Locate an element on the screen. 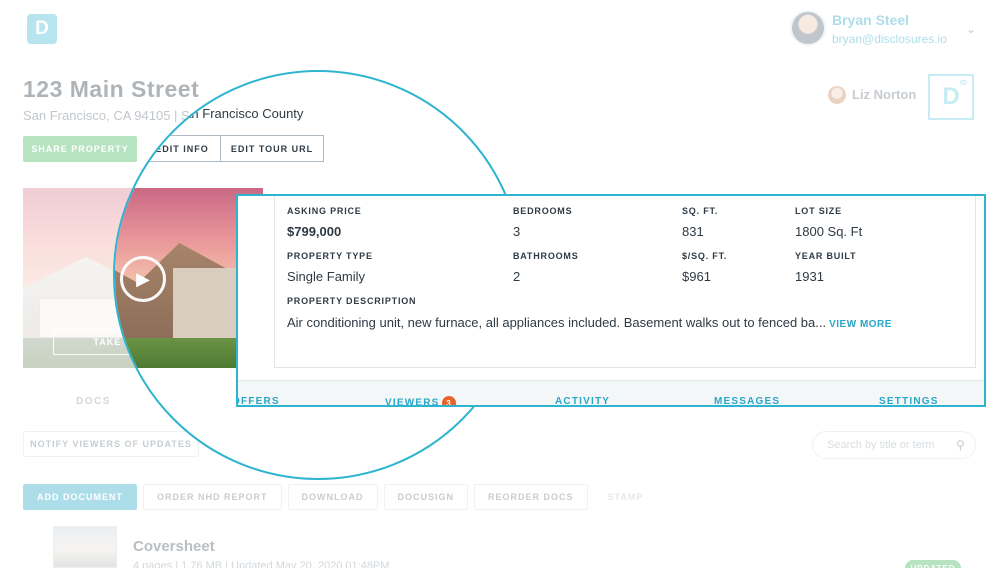 The image size is (1000, 568). bathrooms-label: BATHROOMS is located at coordinates (546, 256).